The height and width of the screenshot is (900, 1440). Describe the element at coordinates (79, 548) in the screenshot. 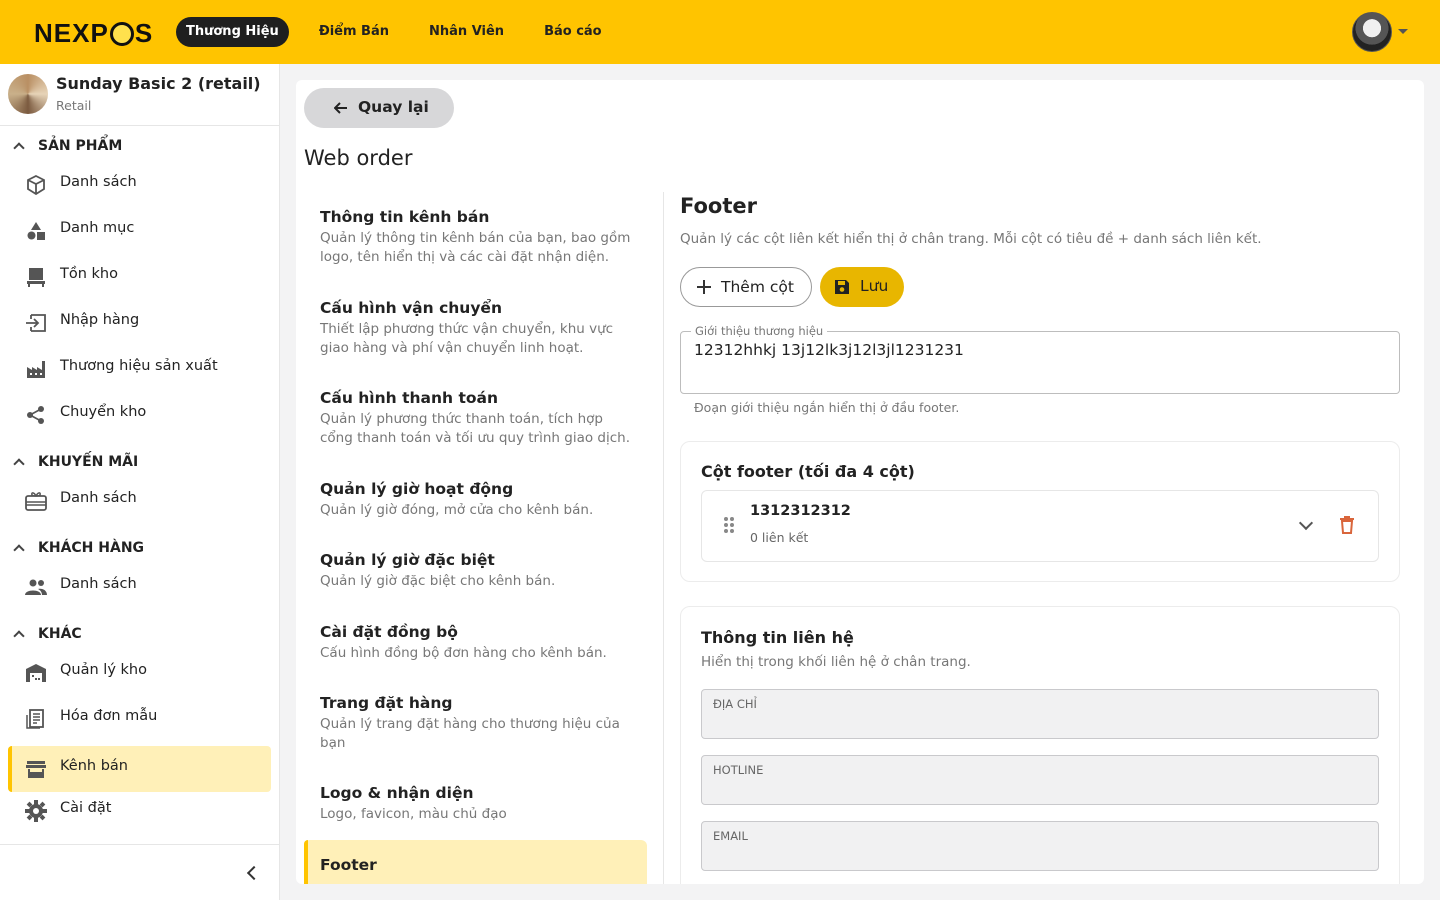

I see `section-khach-hang: KHÁCH HÀNG` at that location.